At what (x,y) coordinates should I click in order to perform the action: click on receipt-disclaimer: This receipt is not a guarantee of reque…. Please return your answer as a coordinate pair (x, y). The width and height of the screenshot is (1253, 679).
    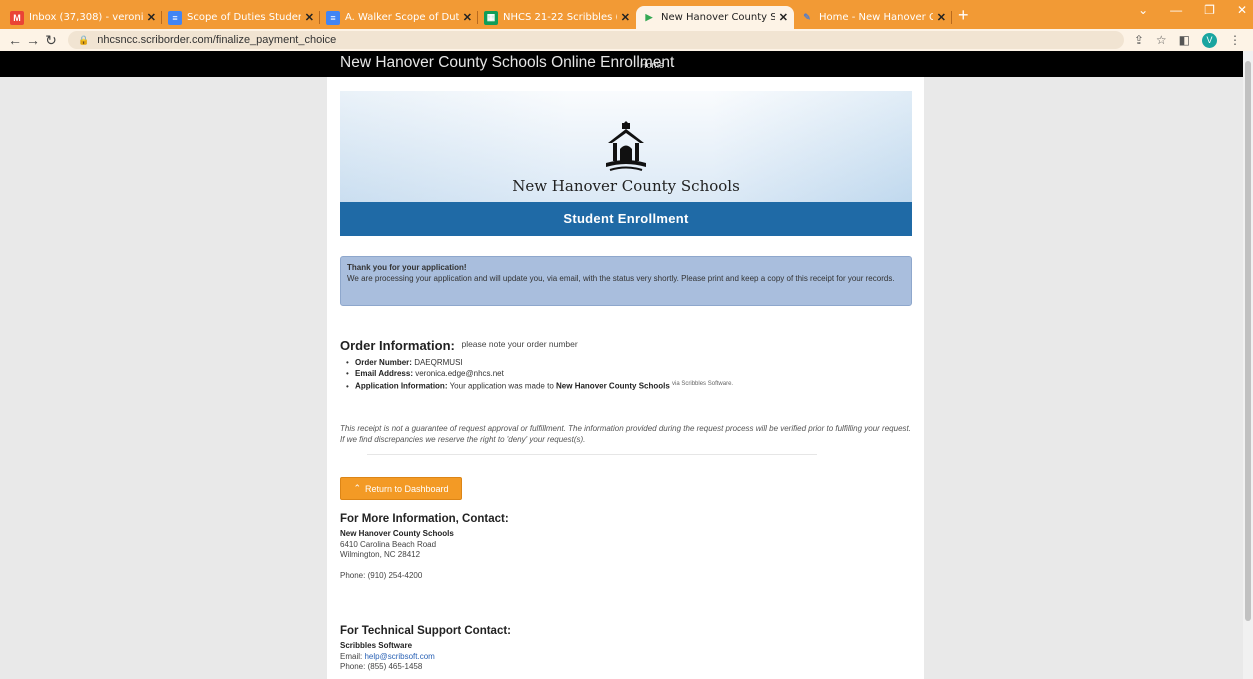
    Looking at the image, I should click on (625, 434).